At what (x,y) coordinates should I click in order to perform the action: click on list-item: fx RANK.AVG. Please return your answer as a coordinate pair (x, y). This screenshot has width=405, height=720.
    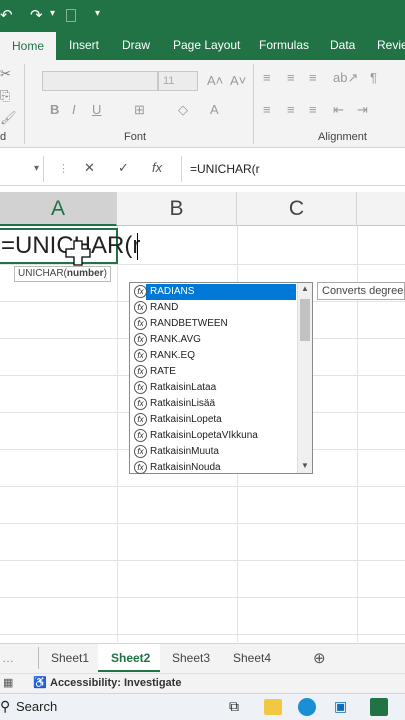
    Looking at the image, I should click on (167, 340).